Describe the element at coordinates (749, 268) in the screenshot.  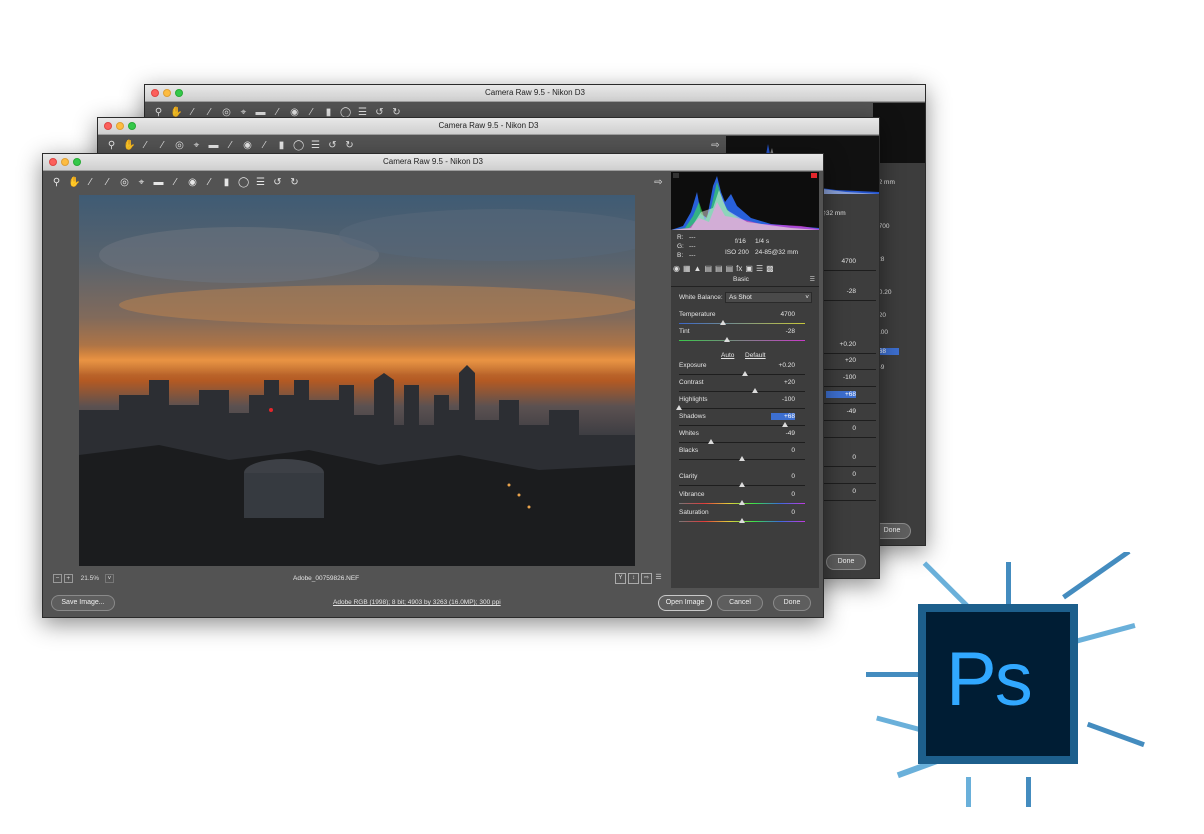
I see `camera-calibration-tab-icon: ▣` at that location.